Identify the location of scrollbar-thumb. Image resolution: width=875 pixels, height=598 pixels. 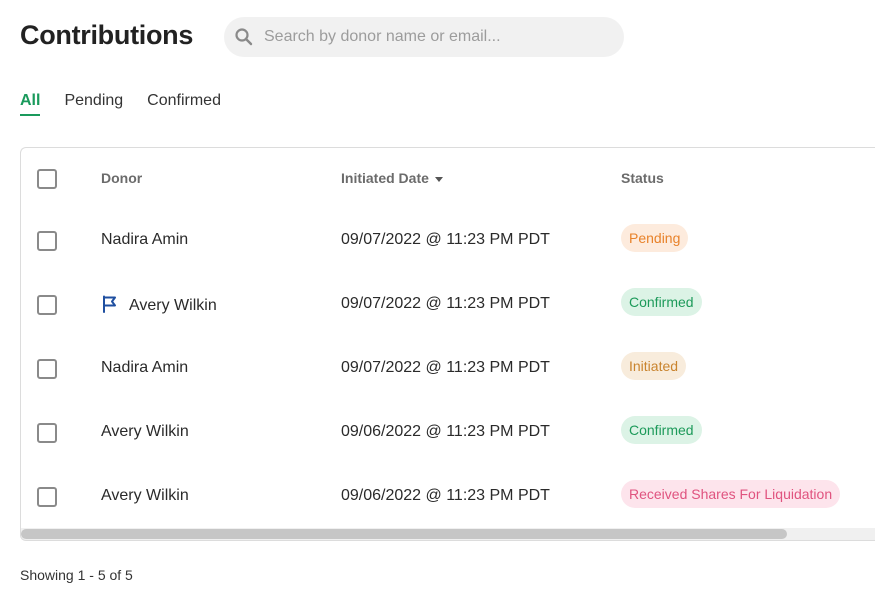
(404, 534).